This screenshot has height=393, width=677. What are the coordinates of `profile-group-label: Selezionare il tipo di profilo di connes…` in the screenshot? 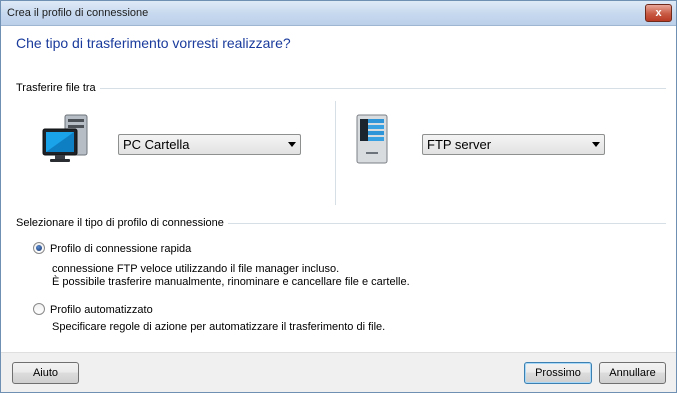 It's located at (122, 223).